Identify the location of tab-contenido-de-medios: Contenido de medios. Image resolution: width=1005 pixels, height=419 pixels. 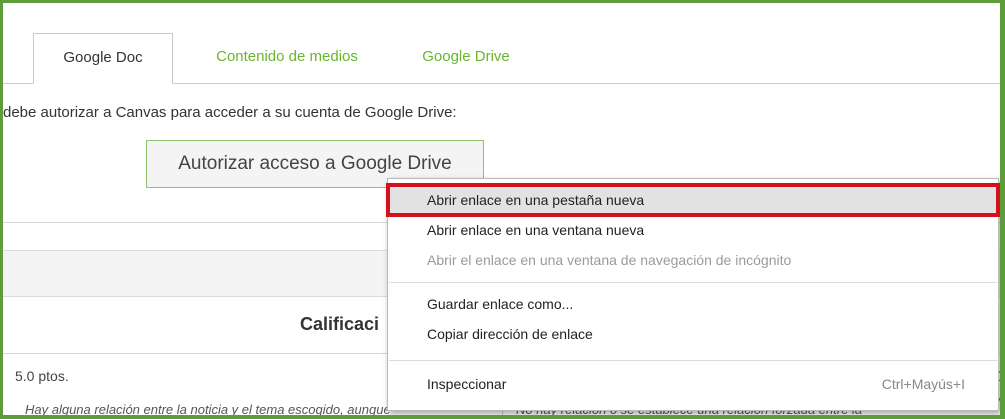
(287, 57).